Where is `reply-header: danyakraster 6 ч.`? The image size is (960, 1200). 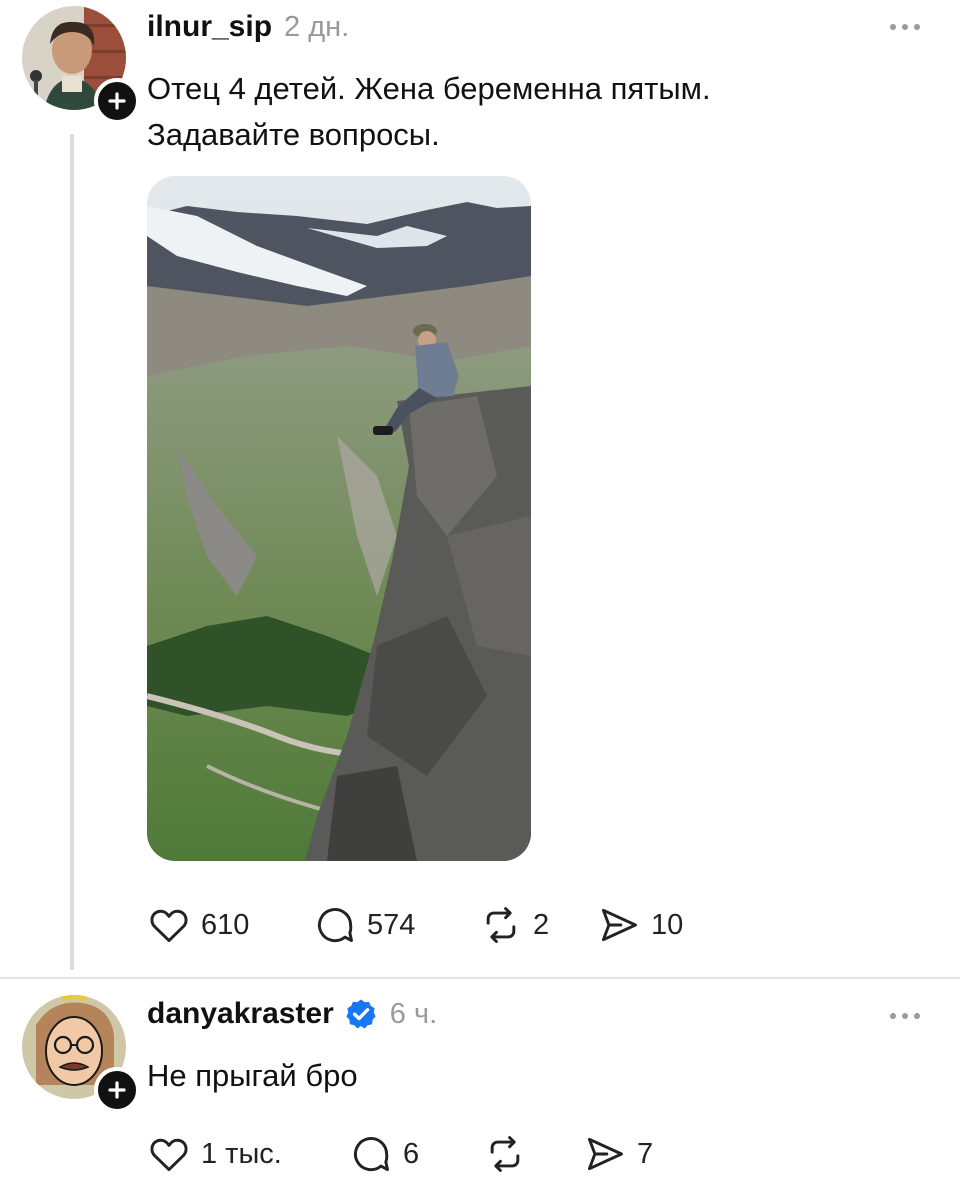 reply-header: danyakraster 6 ч. is located at coordinates (292, 1014).